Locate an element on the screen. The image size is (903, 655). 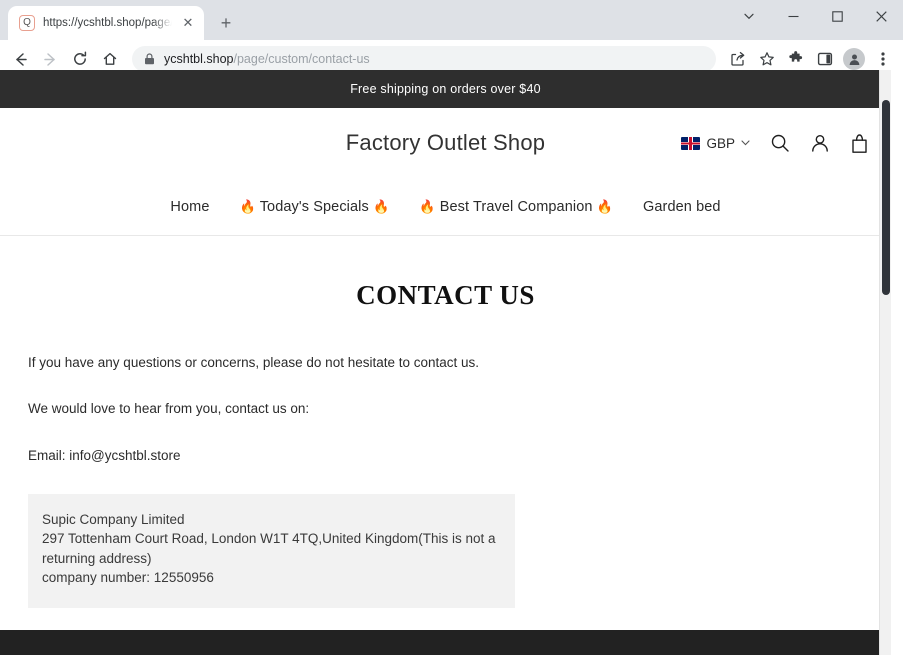
company-name: Supic Company Limited is located at coordinates (113, 519).